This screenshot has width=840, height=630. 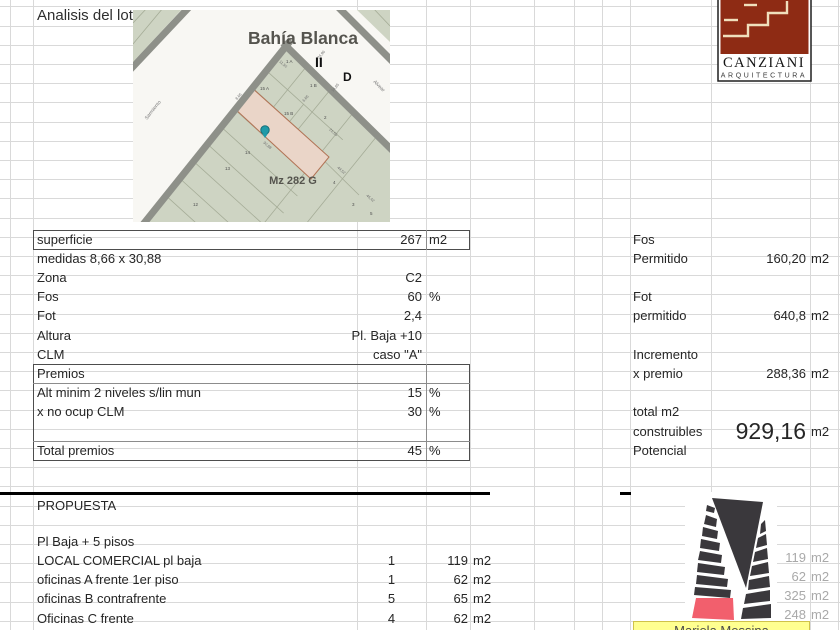 What do you see at coordinates (426, 239) in the screenshot?
I see `superficie-box-divider` at bounding box center [426, 239].